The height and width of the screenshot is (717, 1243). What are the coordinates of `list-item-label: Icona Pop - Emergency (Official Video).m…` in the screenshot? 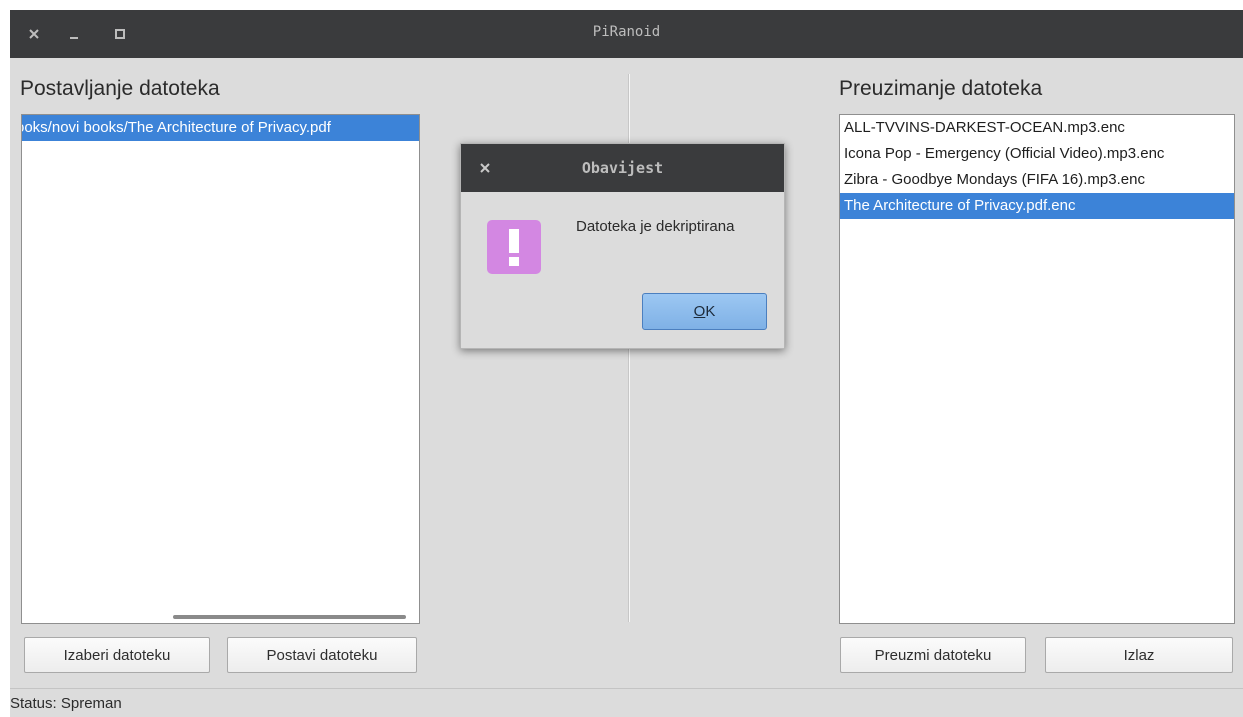 It's located at (1004, 153).